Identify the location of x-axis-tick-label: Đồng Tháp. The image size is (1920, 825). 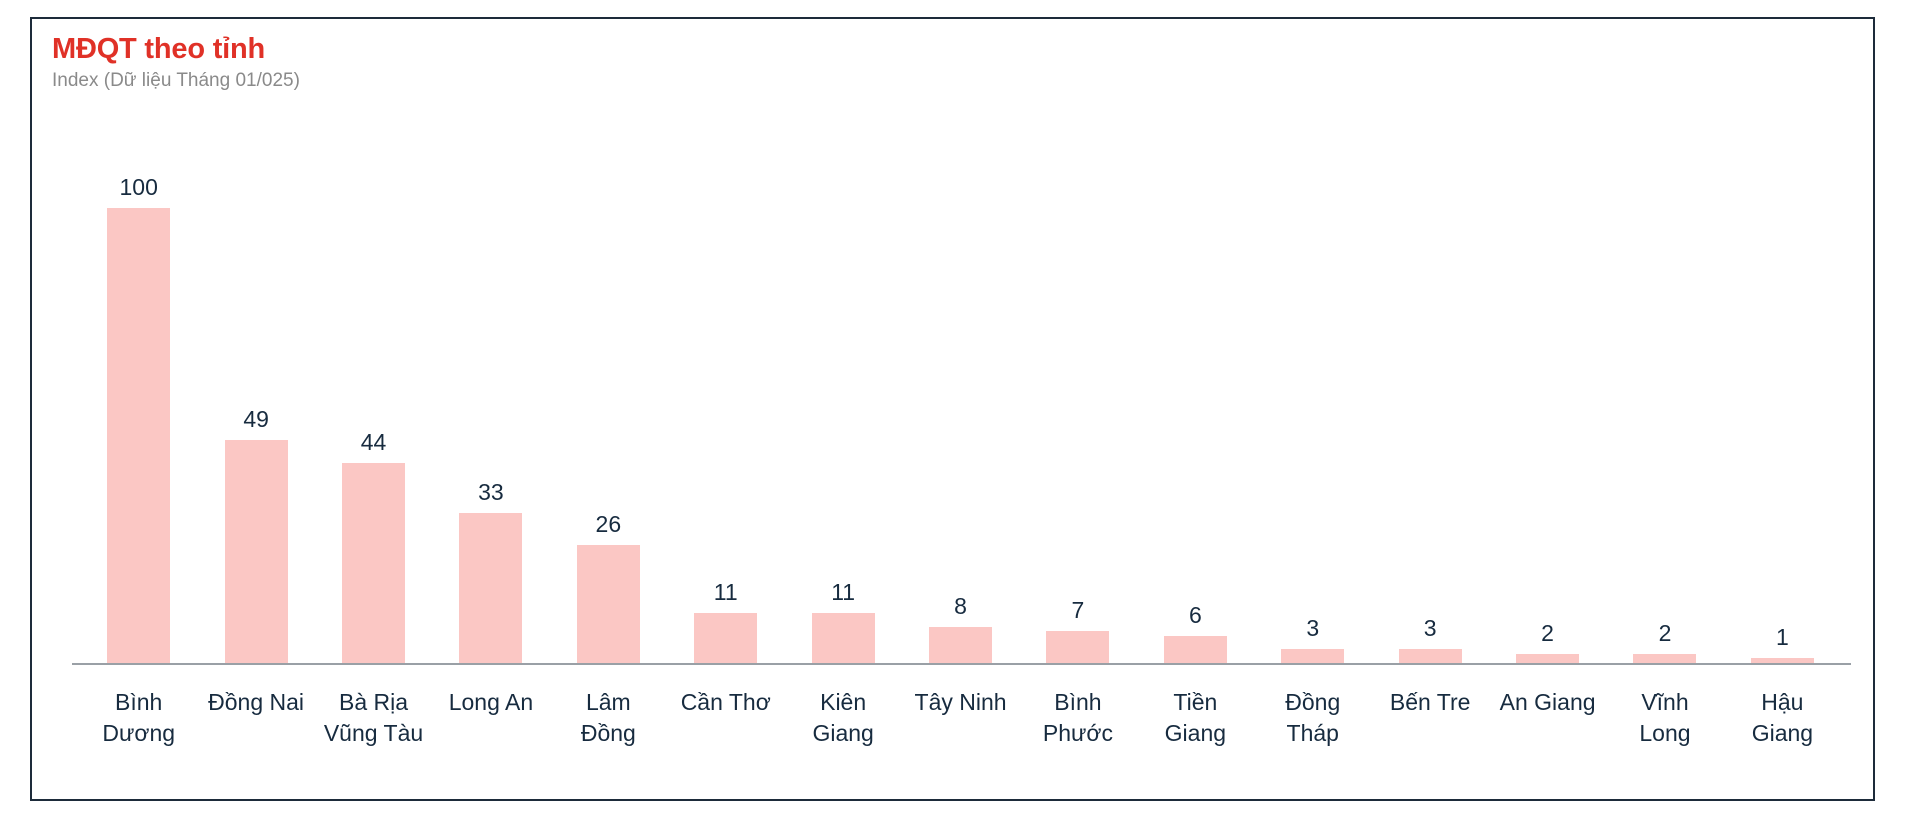
(1312, 710).